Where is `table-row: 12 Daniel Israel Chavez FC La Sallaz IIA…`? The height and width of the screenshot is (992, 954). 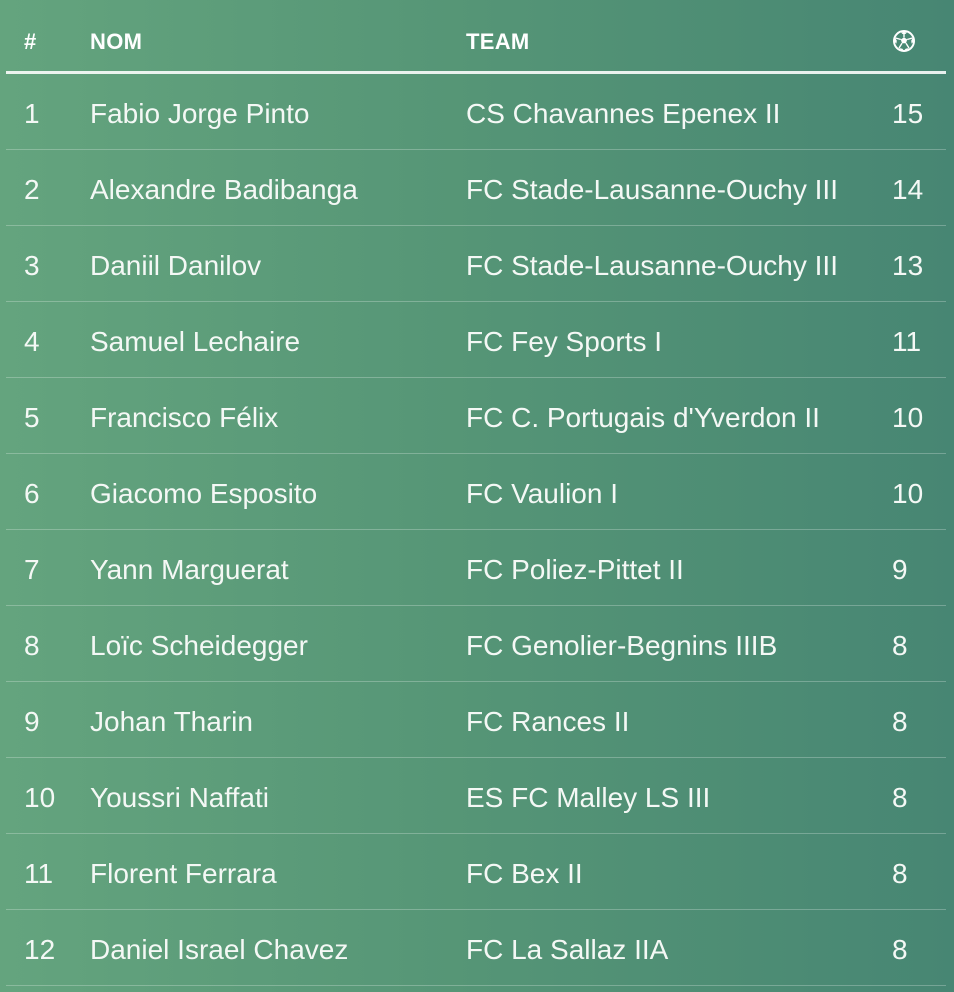
table-row: 12 Daniel Israel Chavez FC La Sallaz IIA… is located at coordinates (476, 948).